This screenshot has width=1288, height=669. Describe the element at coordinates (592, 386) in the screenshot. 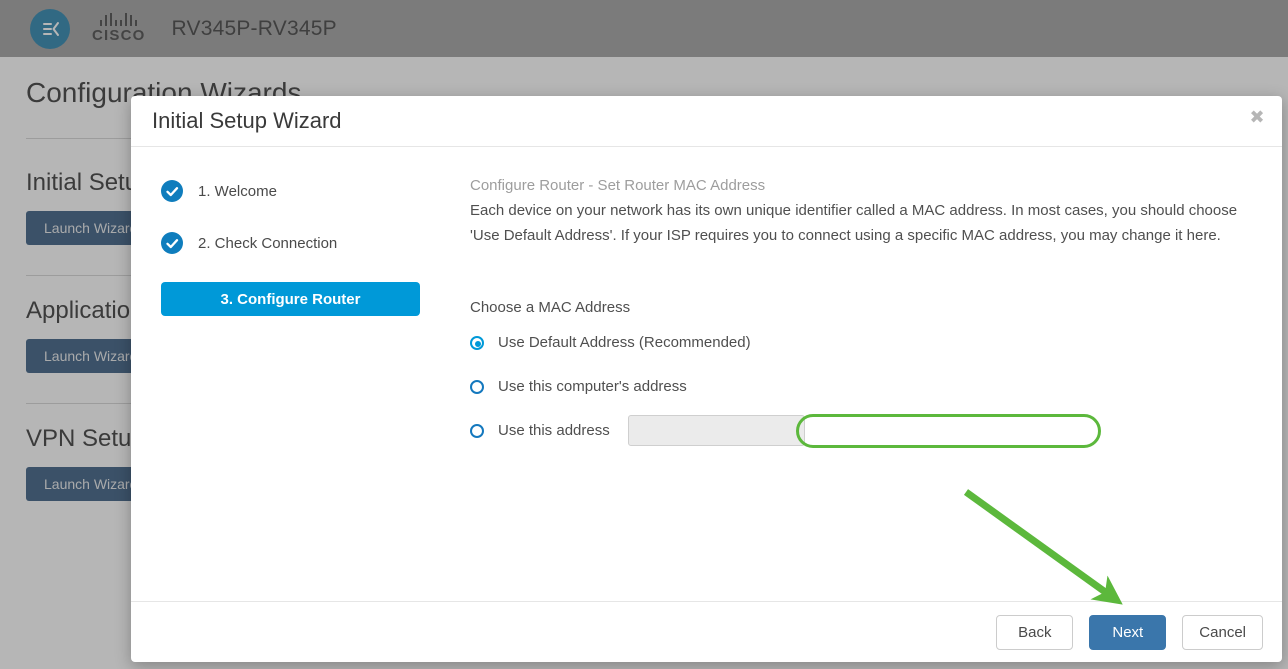

I see `radio-label: Use this computer's address` at that location.